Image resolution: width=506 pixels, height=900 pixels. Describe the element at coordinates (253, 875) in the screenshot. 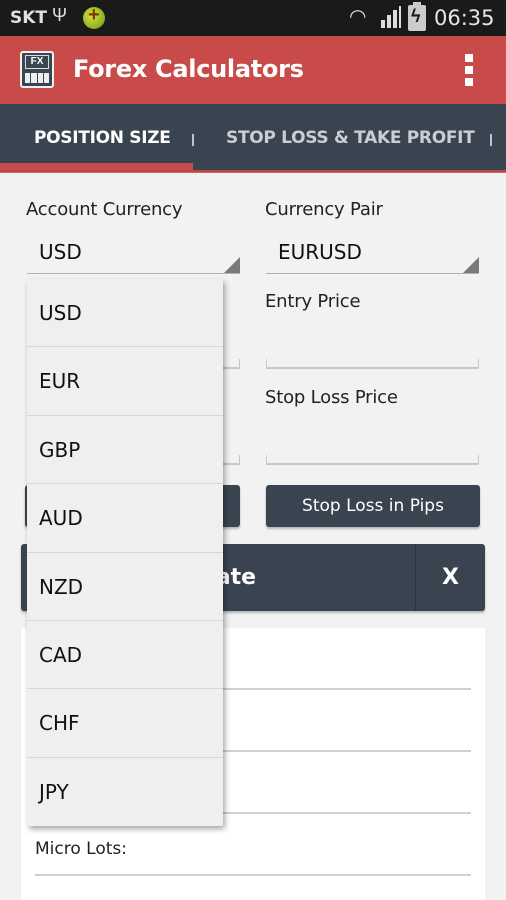

I see `result-divider` at that location.